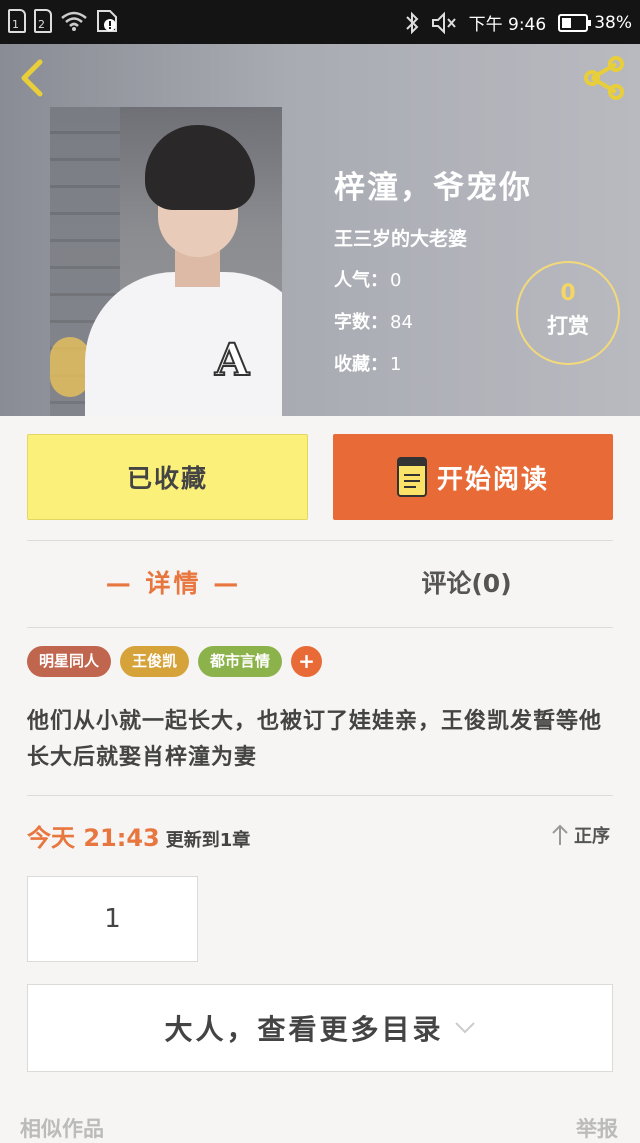 This screenshot has height=1143, width=640. What do you see at coordinates (568, 293) in the screenshot?
I see `reward-count: 0` at bounding box center [568, 293].